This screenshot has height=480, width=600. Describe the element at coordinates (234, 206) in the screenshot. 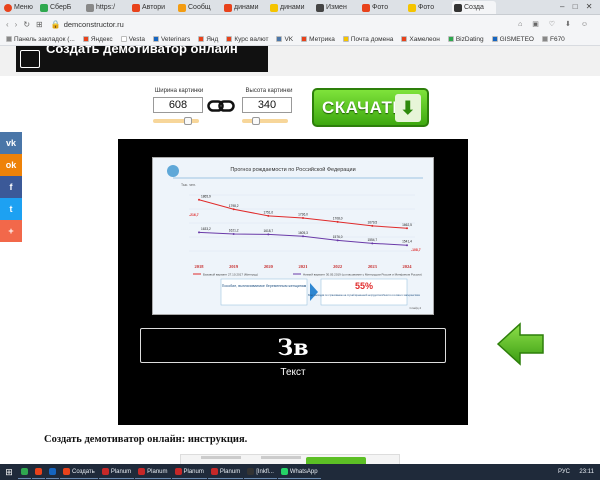

I see `data-label: 1798,2` at that location.